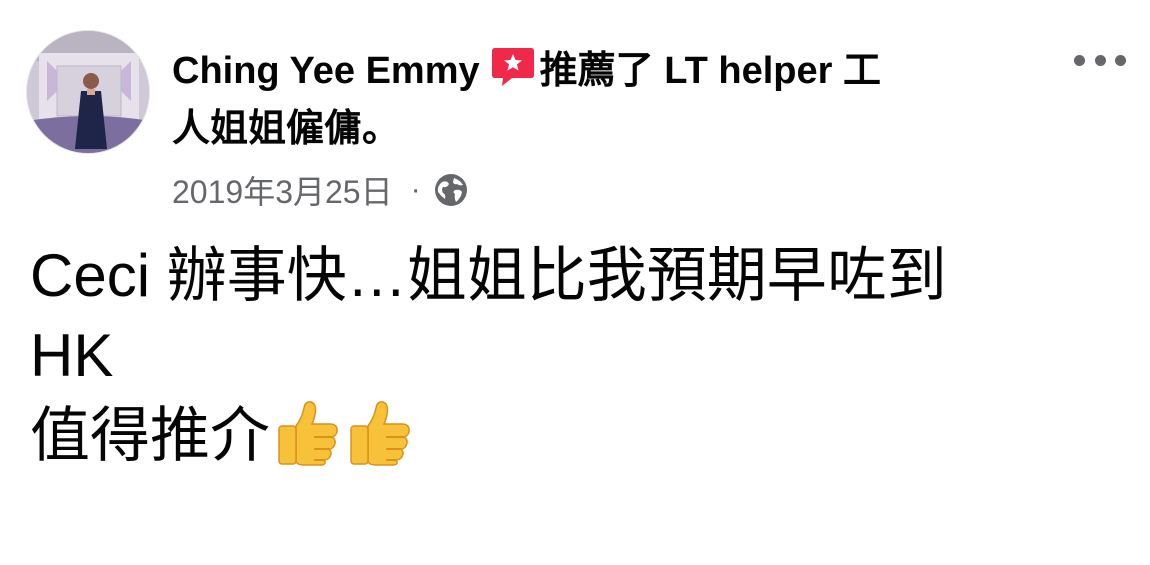 The image size is (1150, 565). I want to click on body-line-3-text: 值得推介, so click(150, 435).